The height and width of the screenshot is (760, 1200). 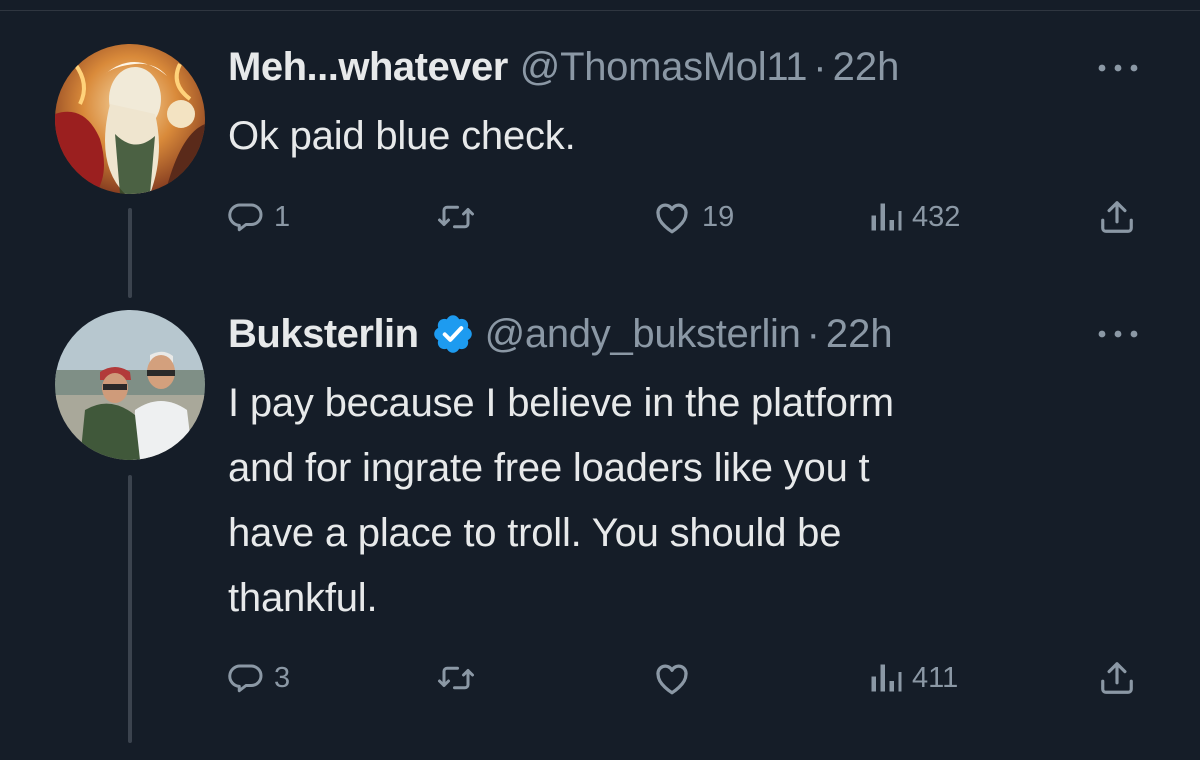 I want to click on reply-button: 3, so click(x=259, y=678).